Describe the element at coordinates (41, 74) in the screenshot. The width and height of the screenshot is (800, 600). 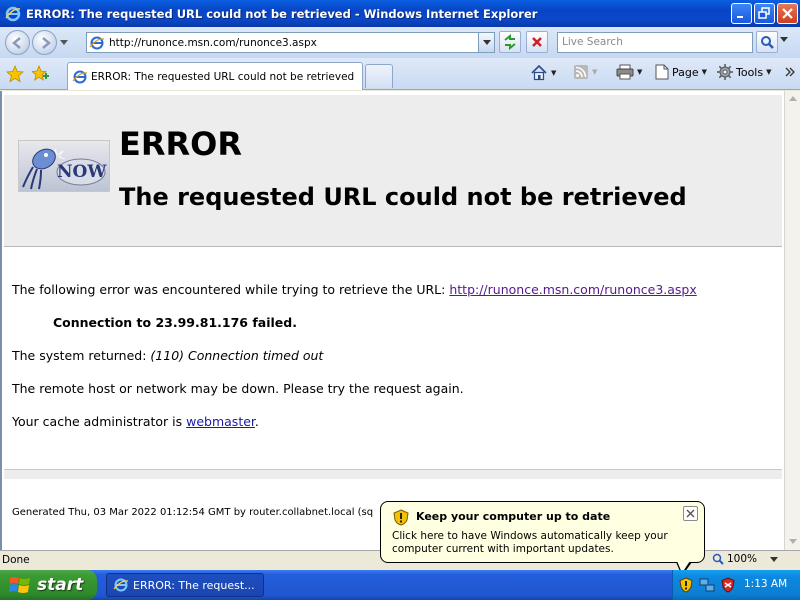
I see `add-favorite-icon` at that location.